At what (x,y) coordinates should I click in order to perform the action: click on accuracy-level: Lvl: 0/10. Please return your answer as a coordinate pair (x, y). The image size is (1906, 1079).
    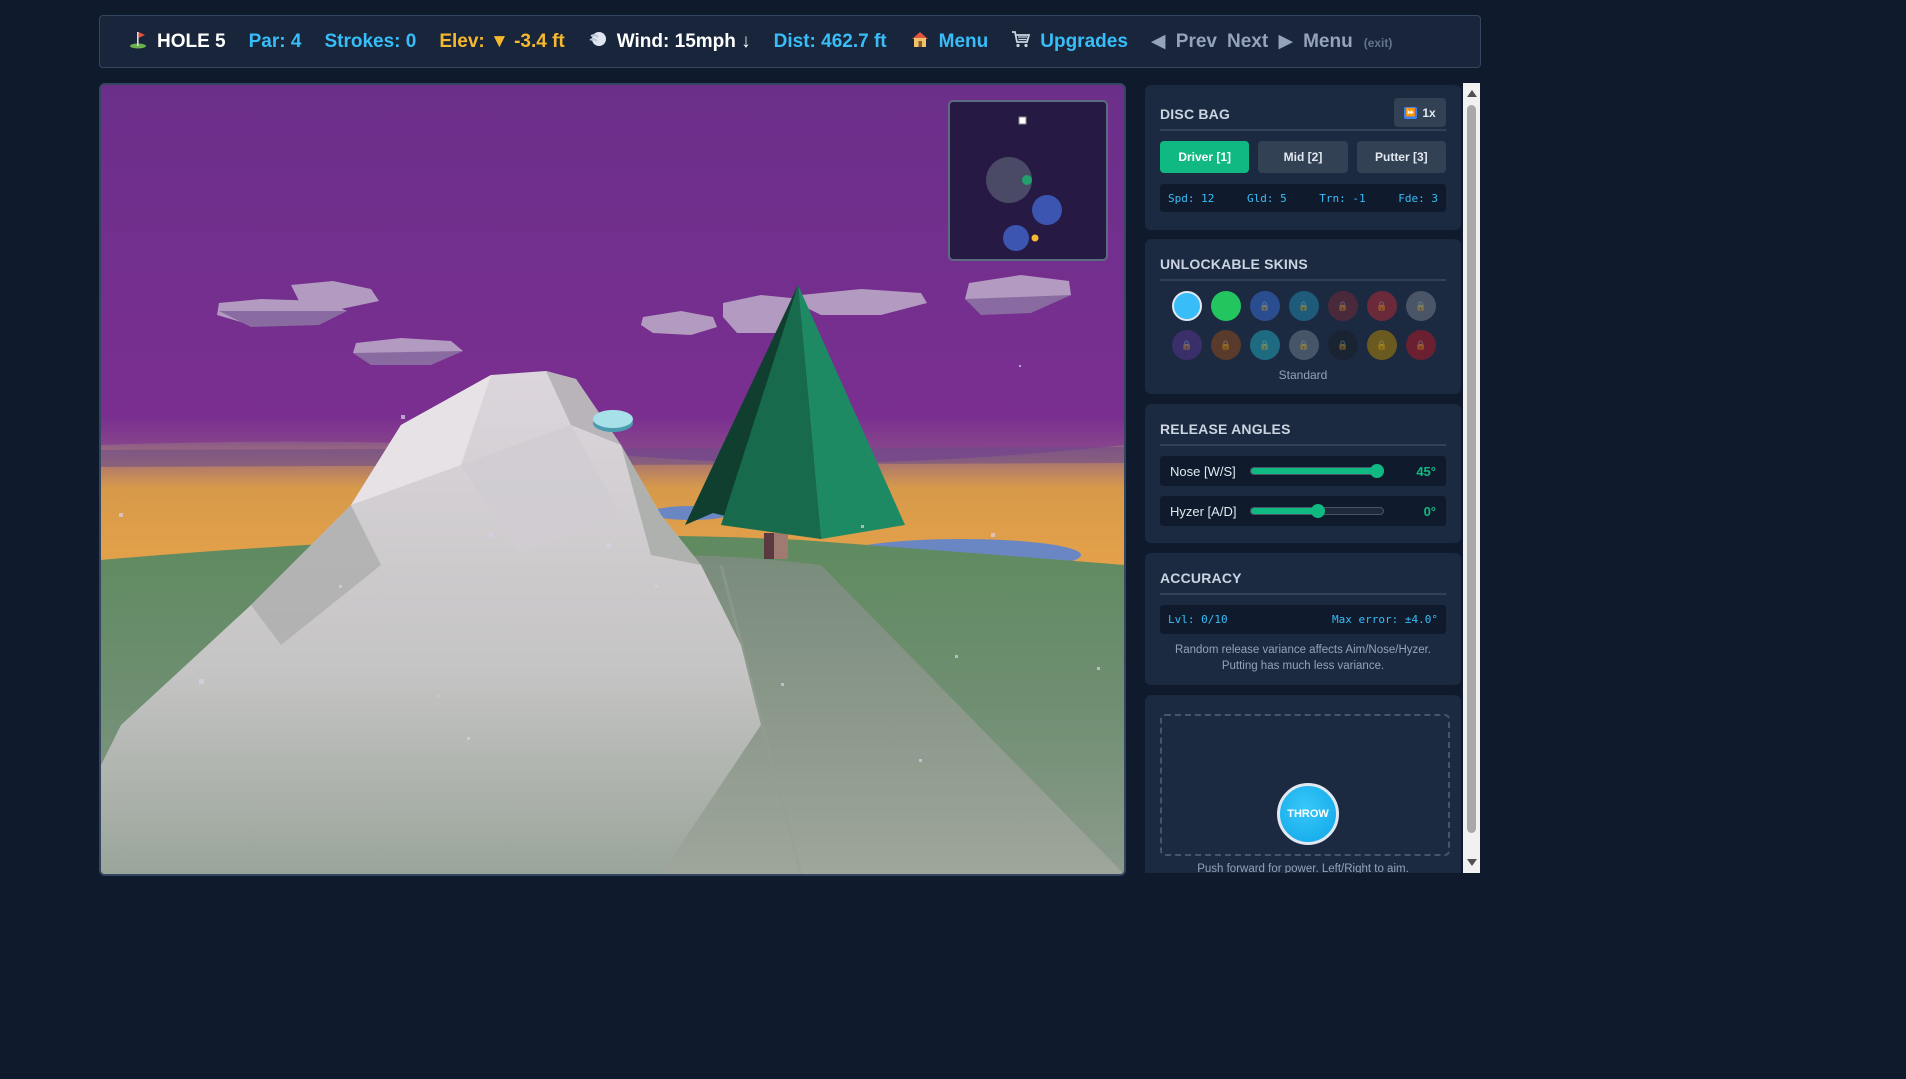
    Looking at the image, I should click on (1198, 619).